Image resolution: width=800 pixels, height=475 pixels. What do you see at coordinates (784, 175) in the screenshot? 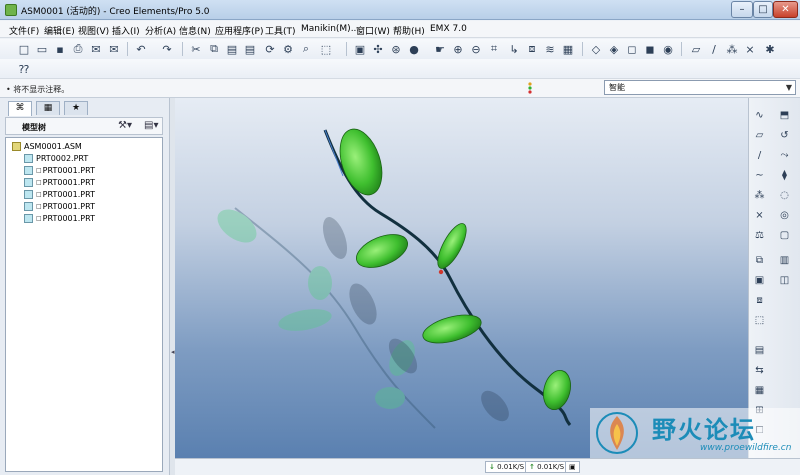
I see `blend-icon: ⧫` at bounding box center [784, 175].